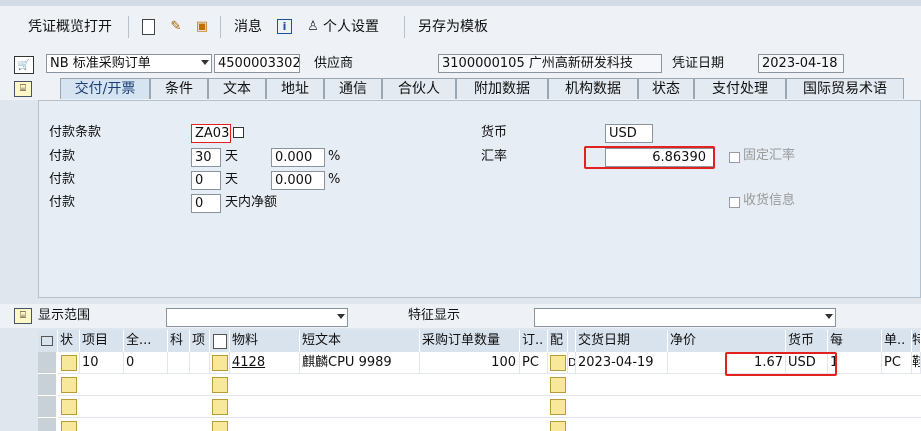 The width and height of the screenshot is (921, 431). Describe the element at coordinates (727, 341) in the screenshot. I see `col-net-price: 净价` at that location.